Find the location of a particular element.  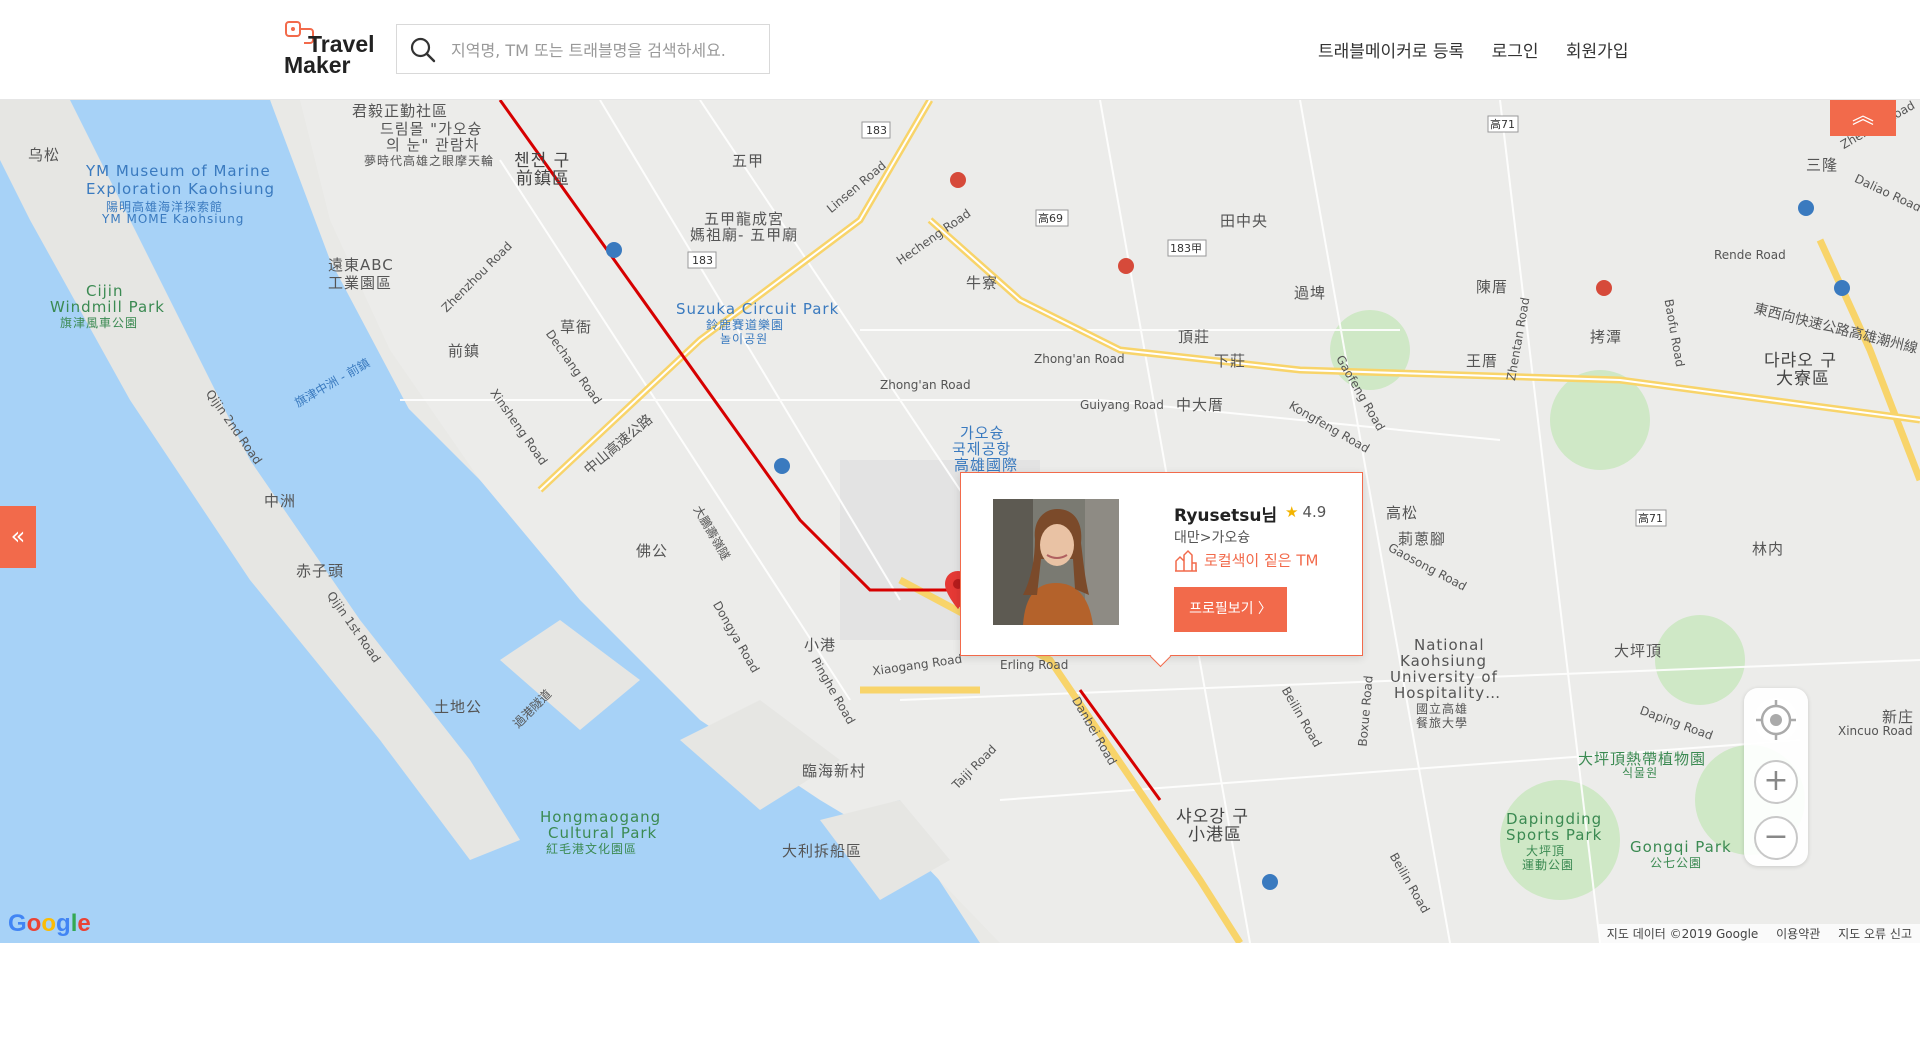

search-box is located at coordinates (583, 49).